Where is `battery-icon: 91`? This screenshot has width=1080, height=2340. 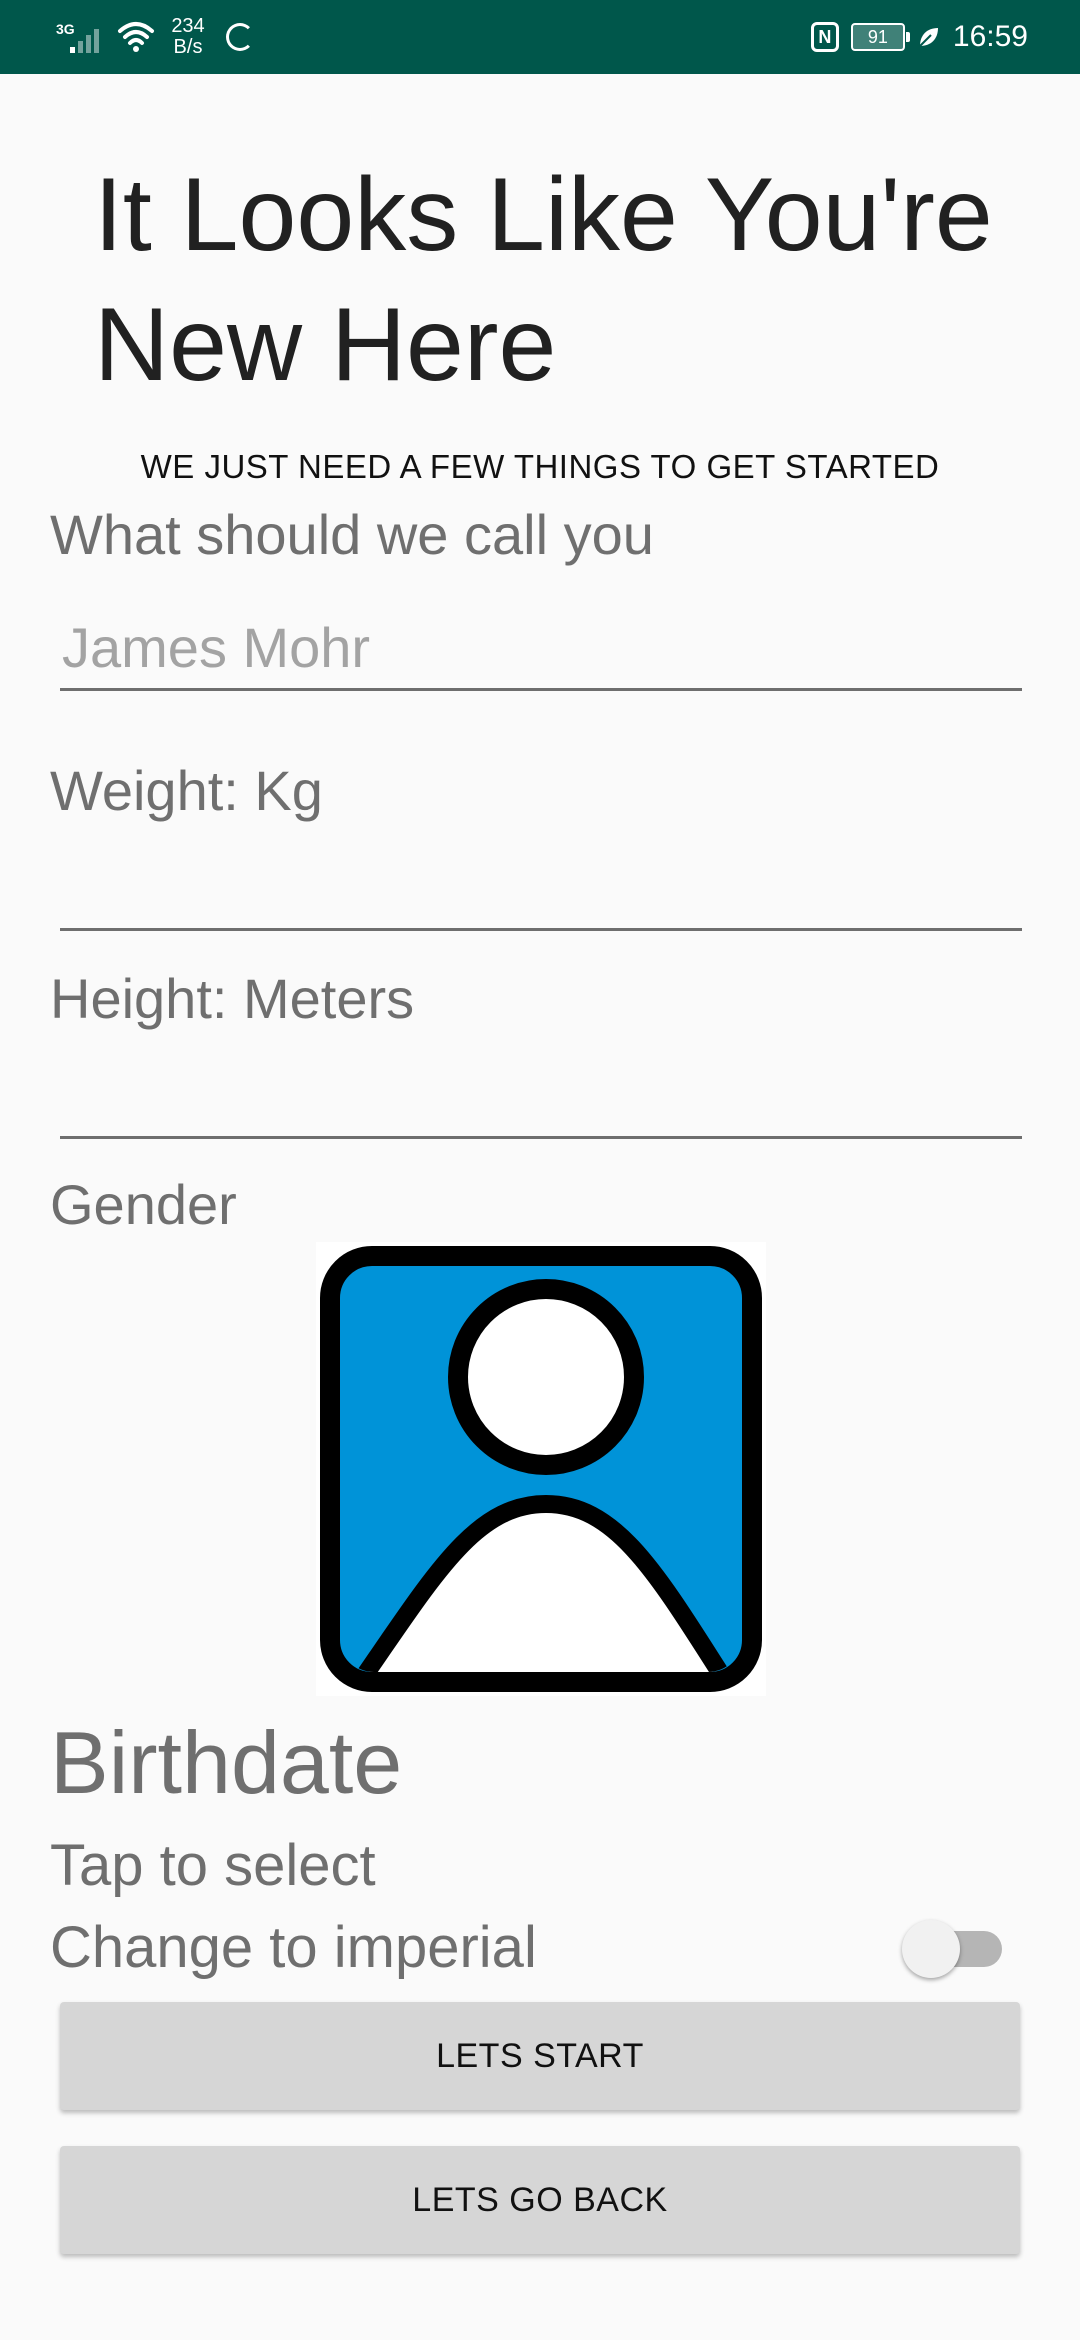
battery-icon: 91 is located at coordinates (880, 37).